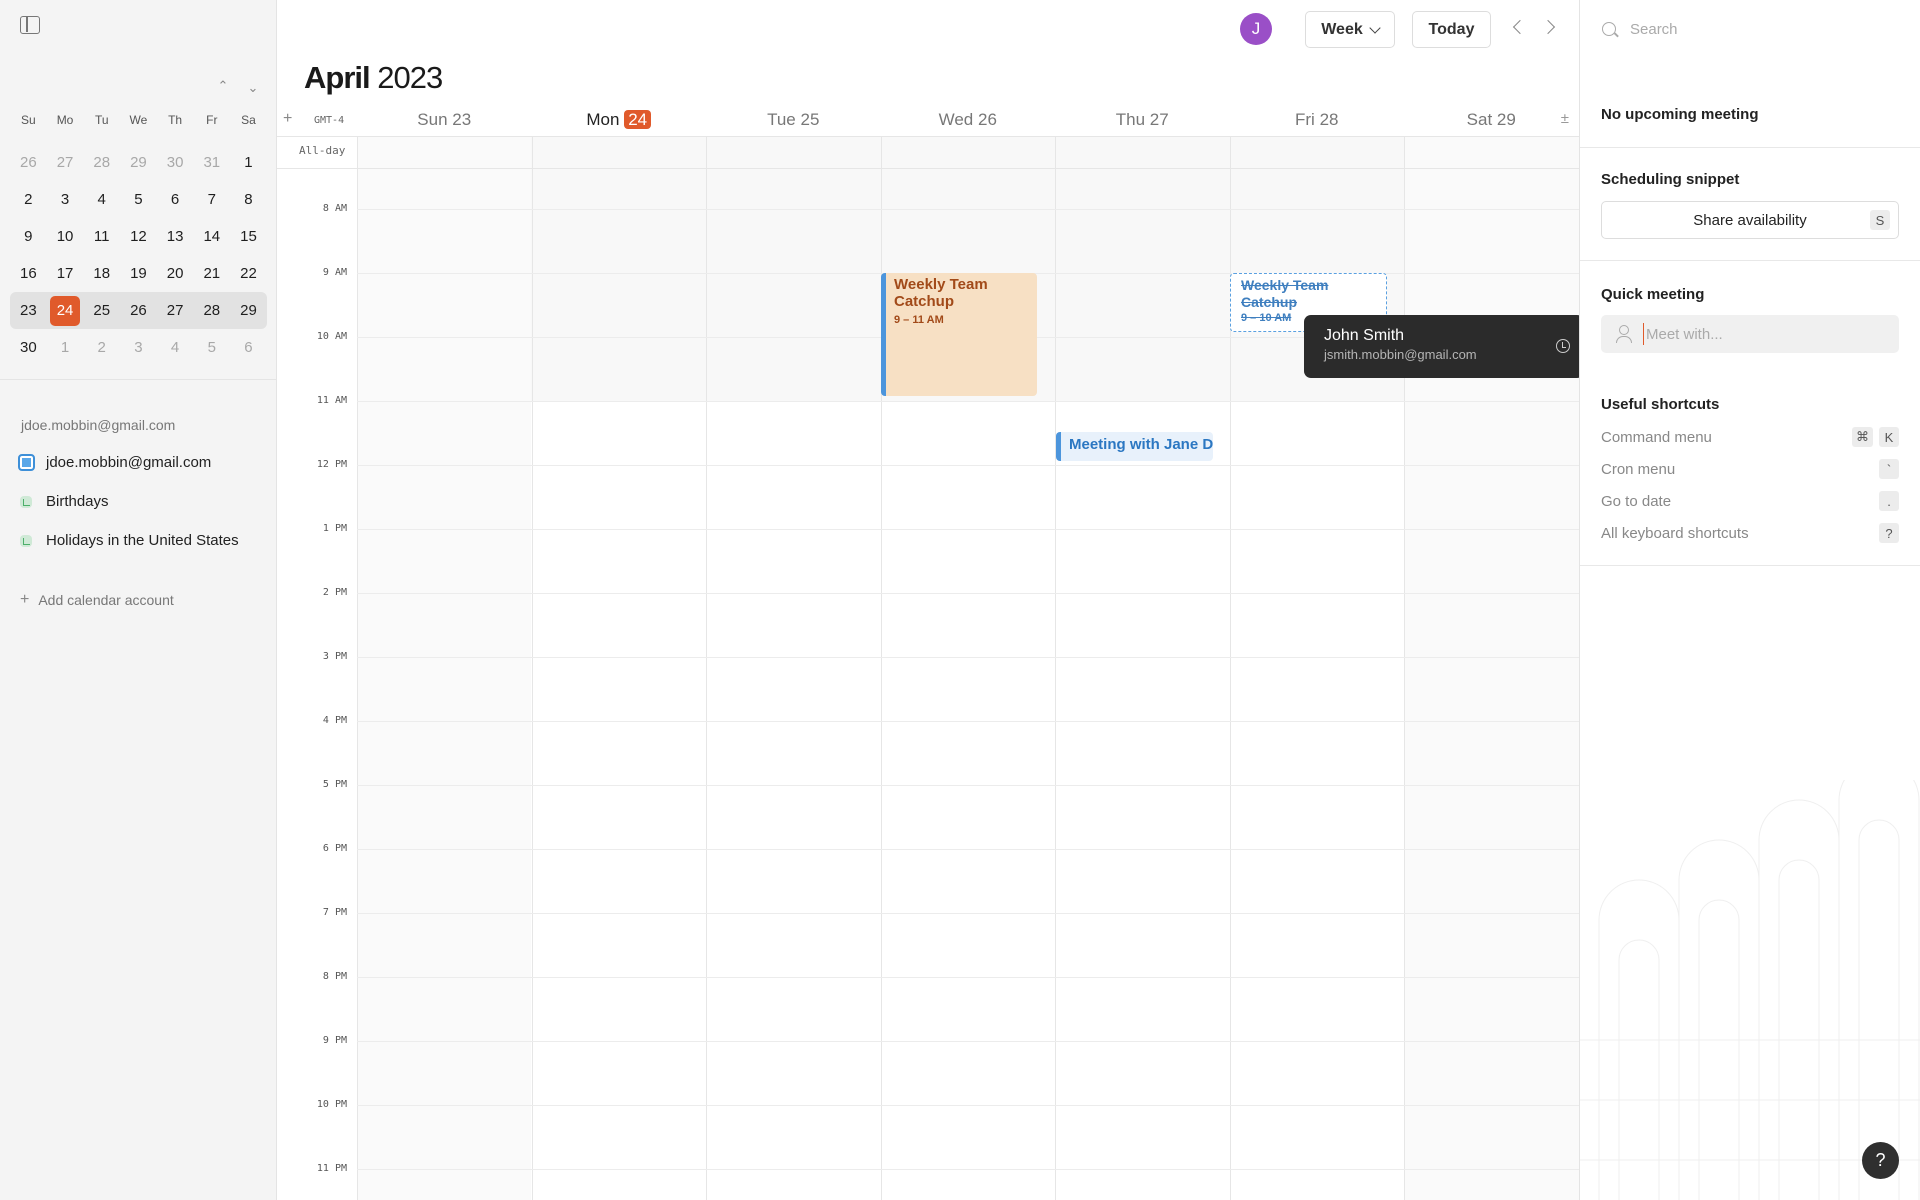  What do you see at coordinates (101, 236) in the screenshot?
I see `mini-calendar-day: 11` at bounding box center [101, 236].